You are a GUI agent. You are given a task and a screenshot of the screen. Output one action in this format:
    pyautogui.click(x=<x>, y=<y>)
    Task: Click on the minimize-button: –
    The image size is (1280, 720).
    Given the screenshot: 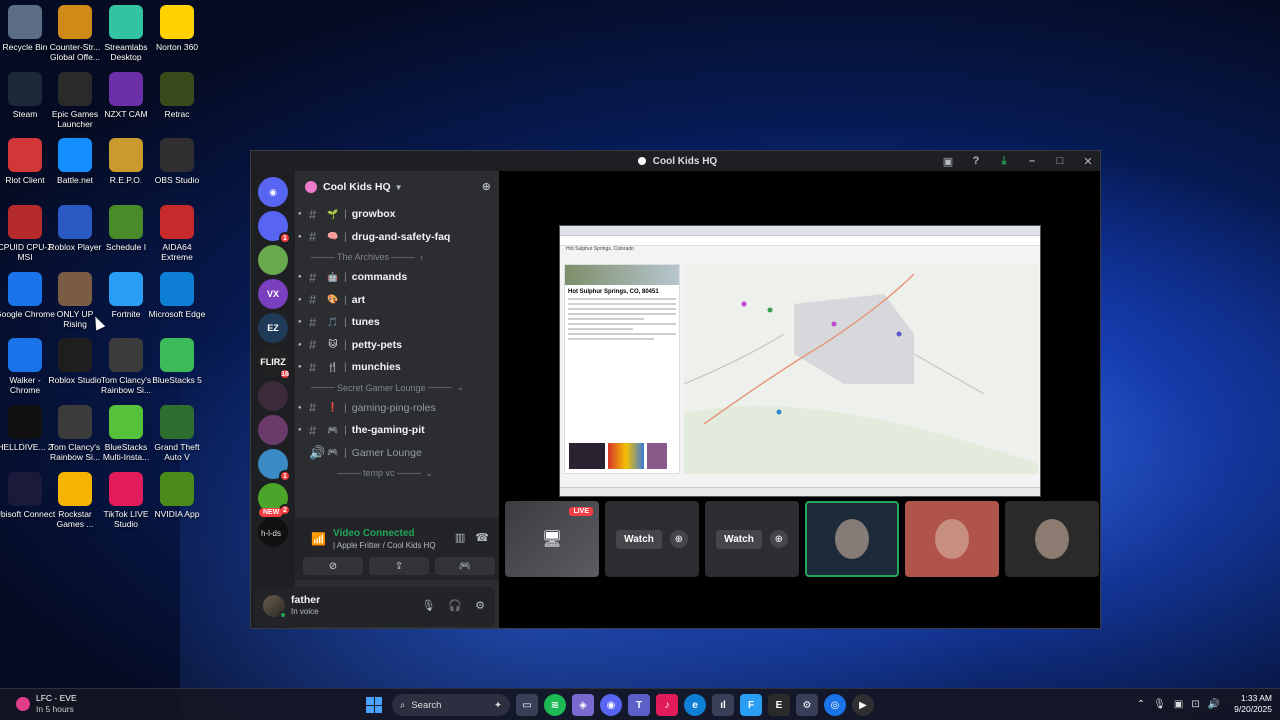 What is the action you would take?
    pyautogui.click(x=1032, y=161)
    